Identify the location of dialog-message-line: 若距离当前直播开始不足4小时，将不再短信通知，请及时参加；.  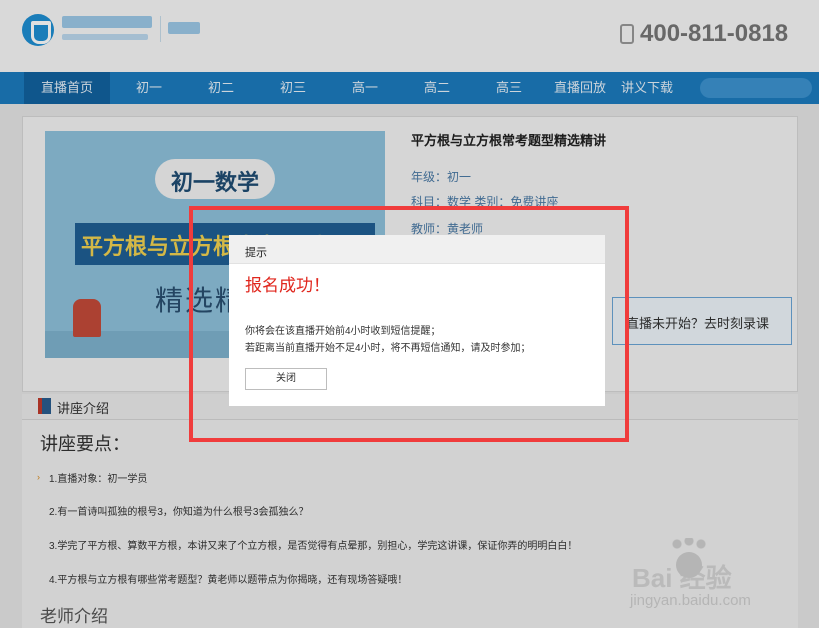
(388, 348).